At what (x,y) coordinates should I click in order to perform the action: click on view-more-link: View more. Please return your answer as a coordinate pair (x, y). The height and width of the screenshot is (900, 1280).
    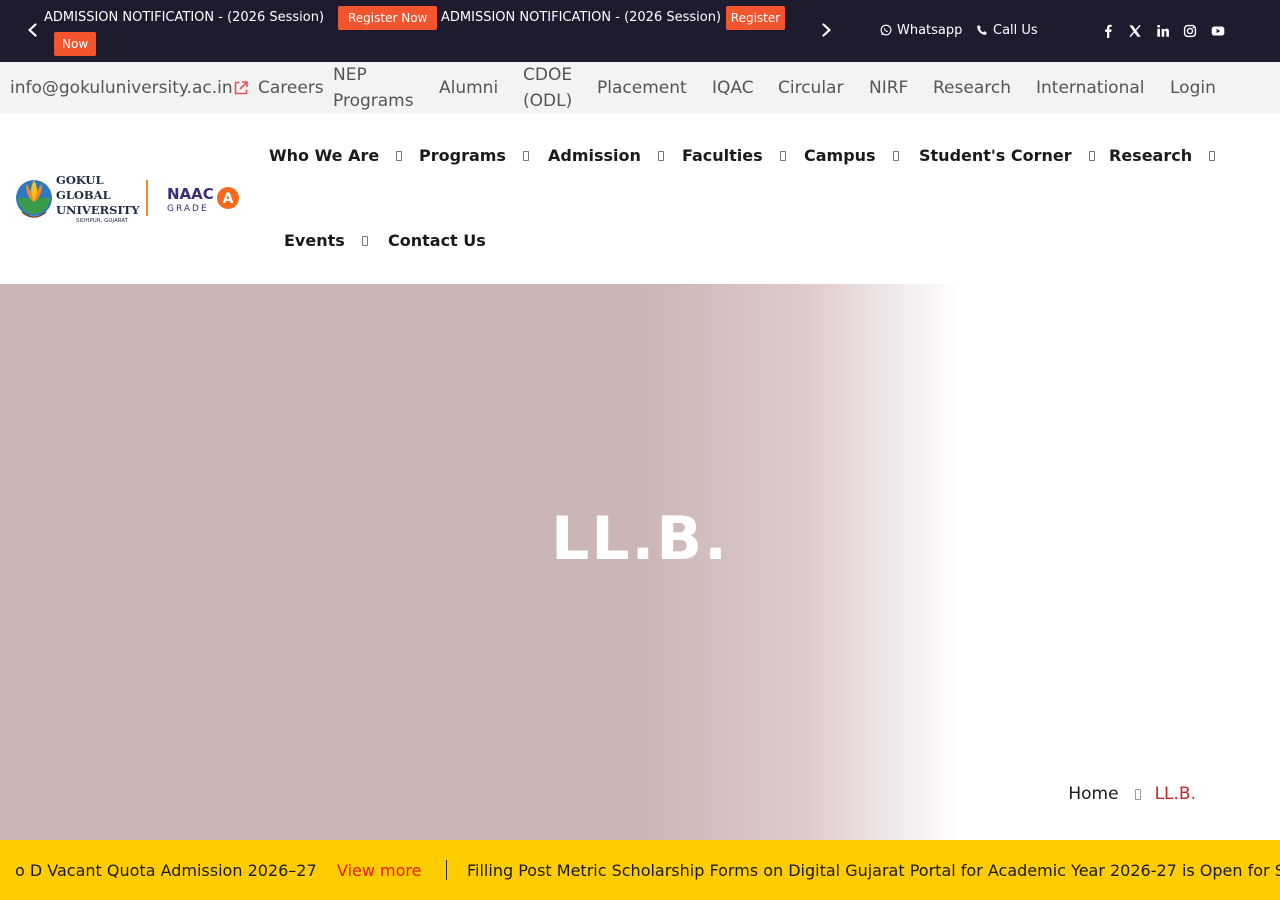
    Looking at the image, I should click on (379, 870).